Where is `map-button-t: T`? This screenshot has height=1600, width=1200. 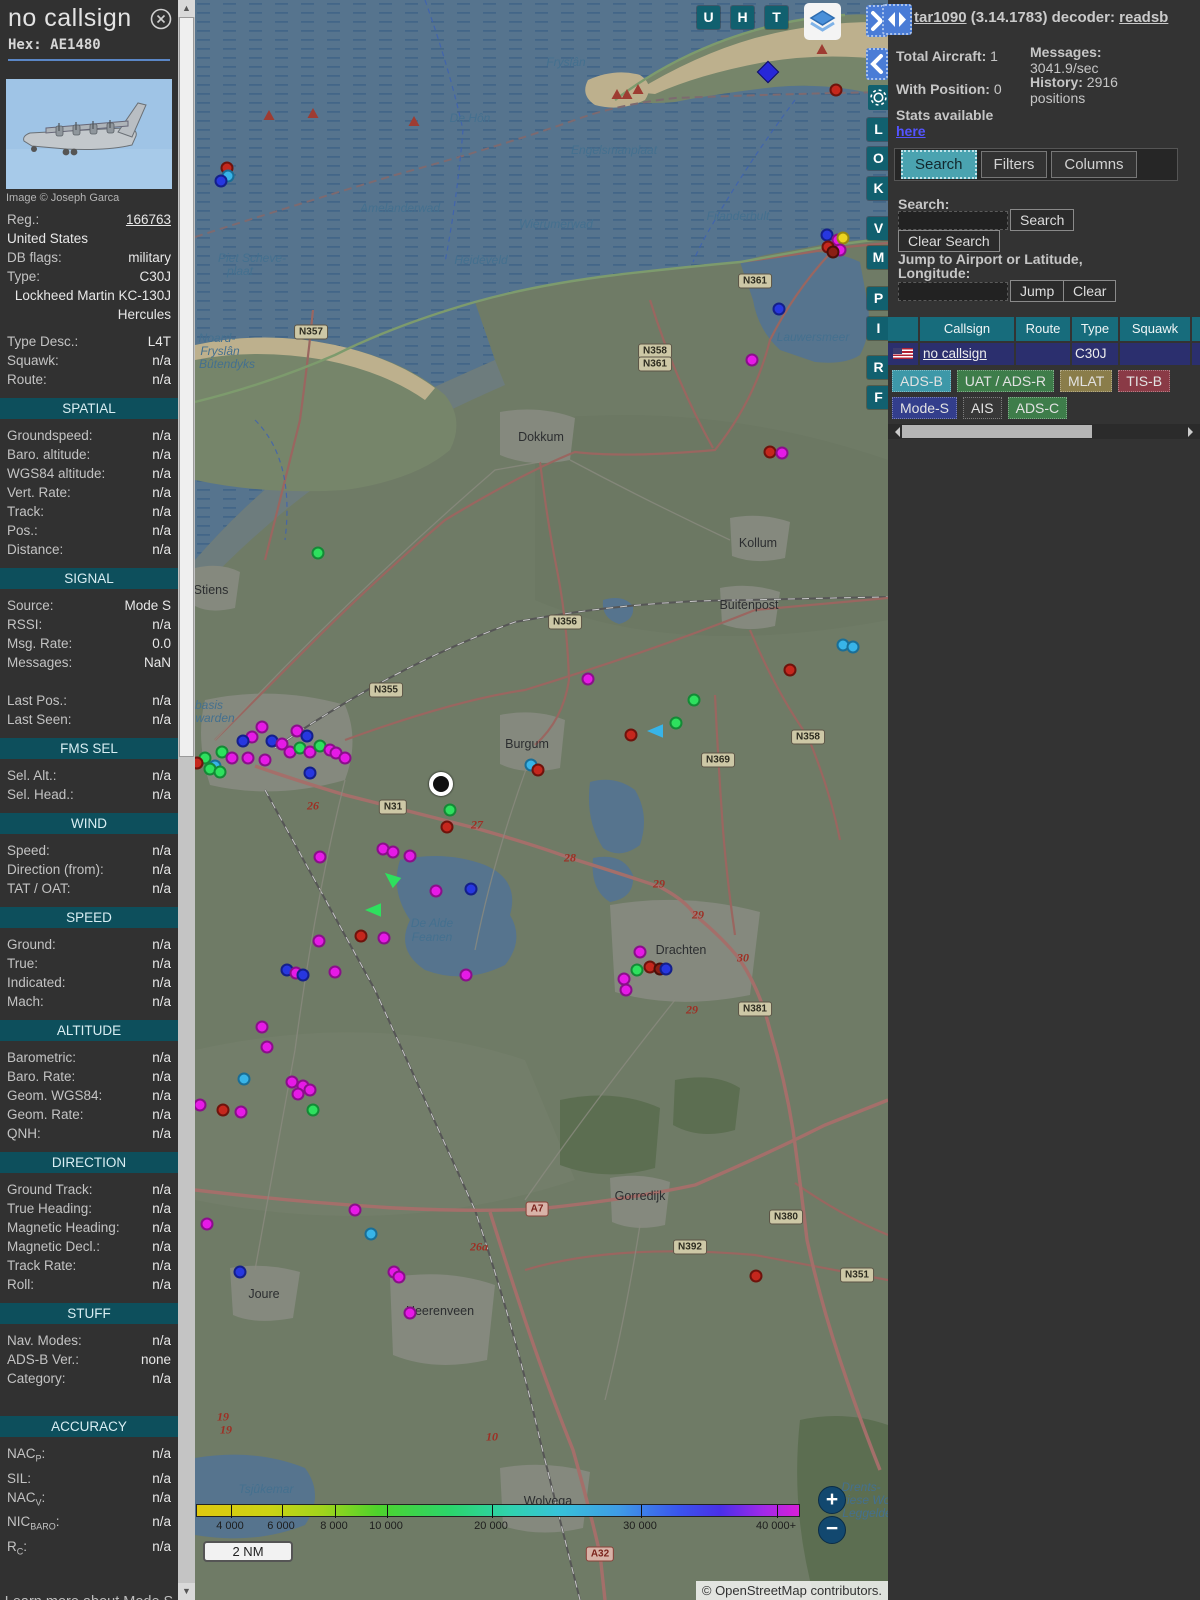
map-button-t: T is located at coordinates (776, 17).